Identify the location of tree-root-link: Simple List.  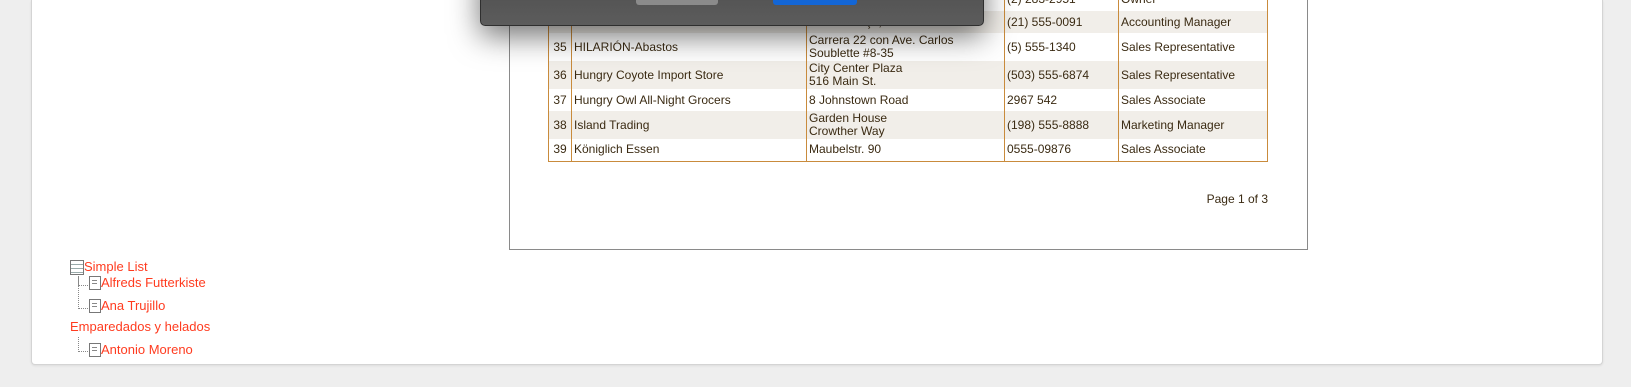
(116, 266).